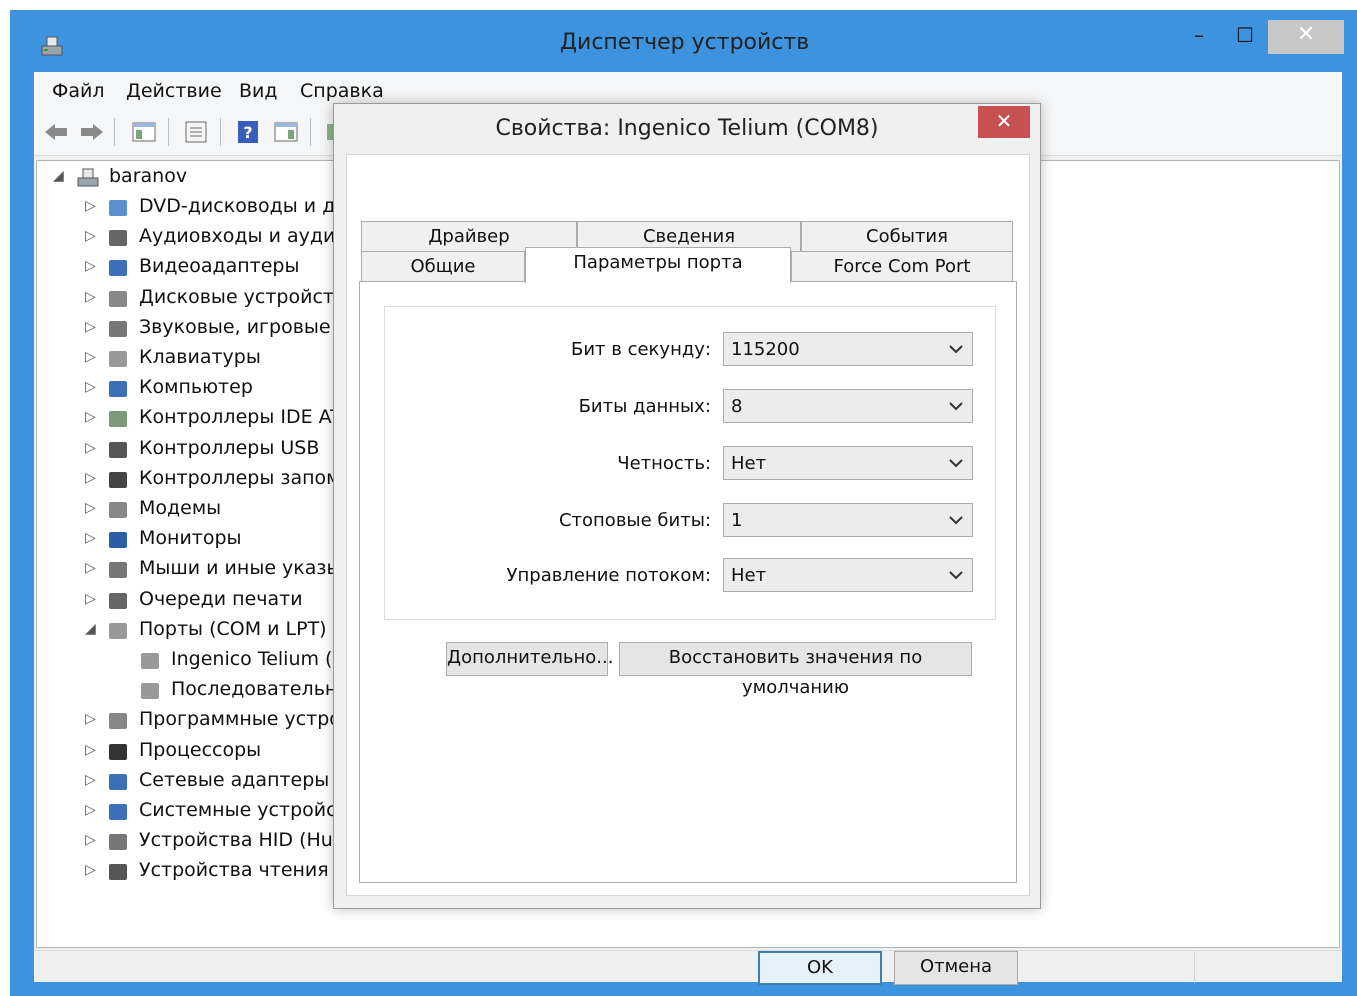 This screenshot has height=996, width=1357. I want to click on main-close-button: ✕, so click(1306, 37).